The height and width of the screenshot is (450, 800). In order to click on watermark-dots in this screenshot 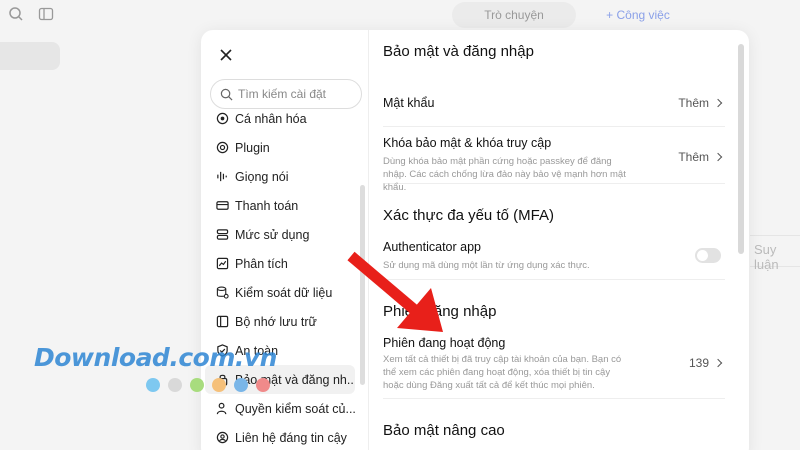, I will do `click(208, 385)`.